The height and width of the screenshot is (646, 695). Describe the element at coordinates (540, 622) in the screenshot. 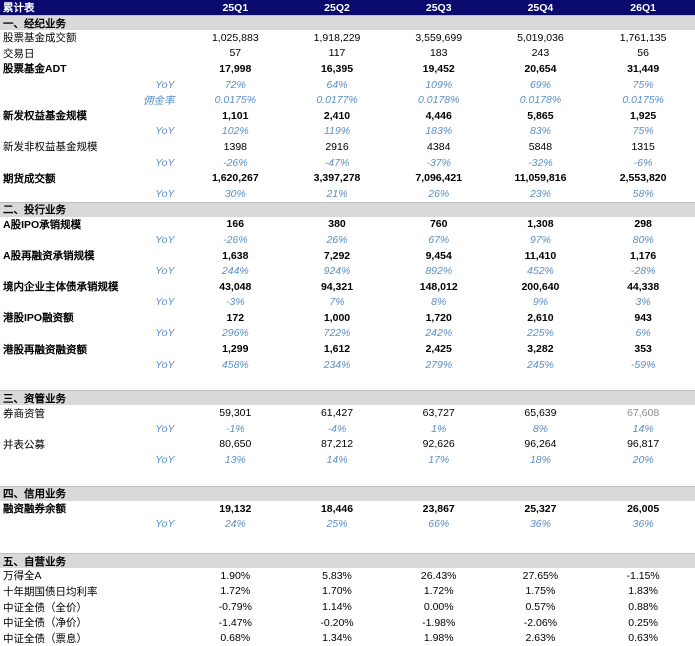

I see `value-cell: -2.06%` at that location.